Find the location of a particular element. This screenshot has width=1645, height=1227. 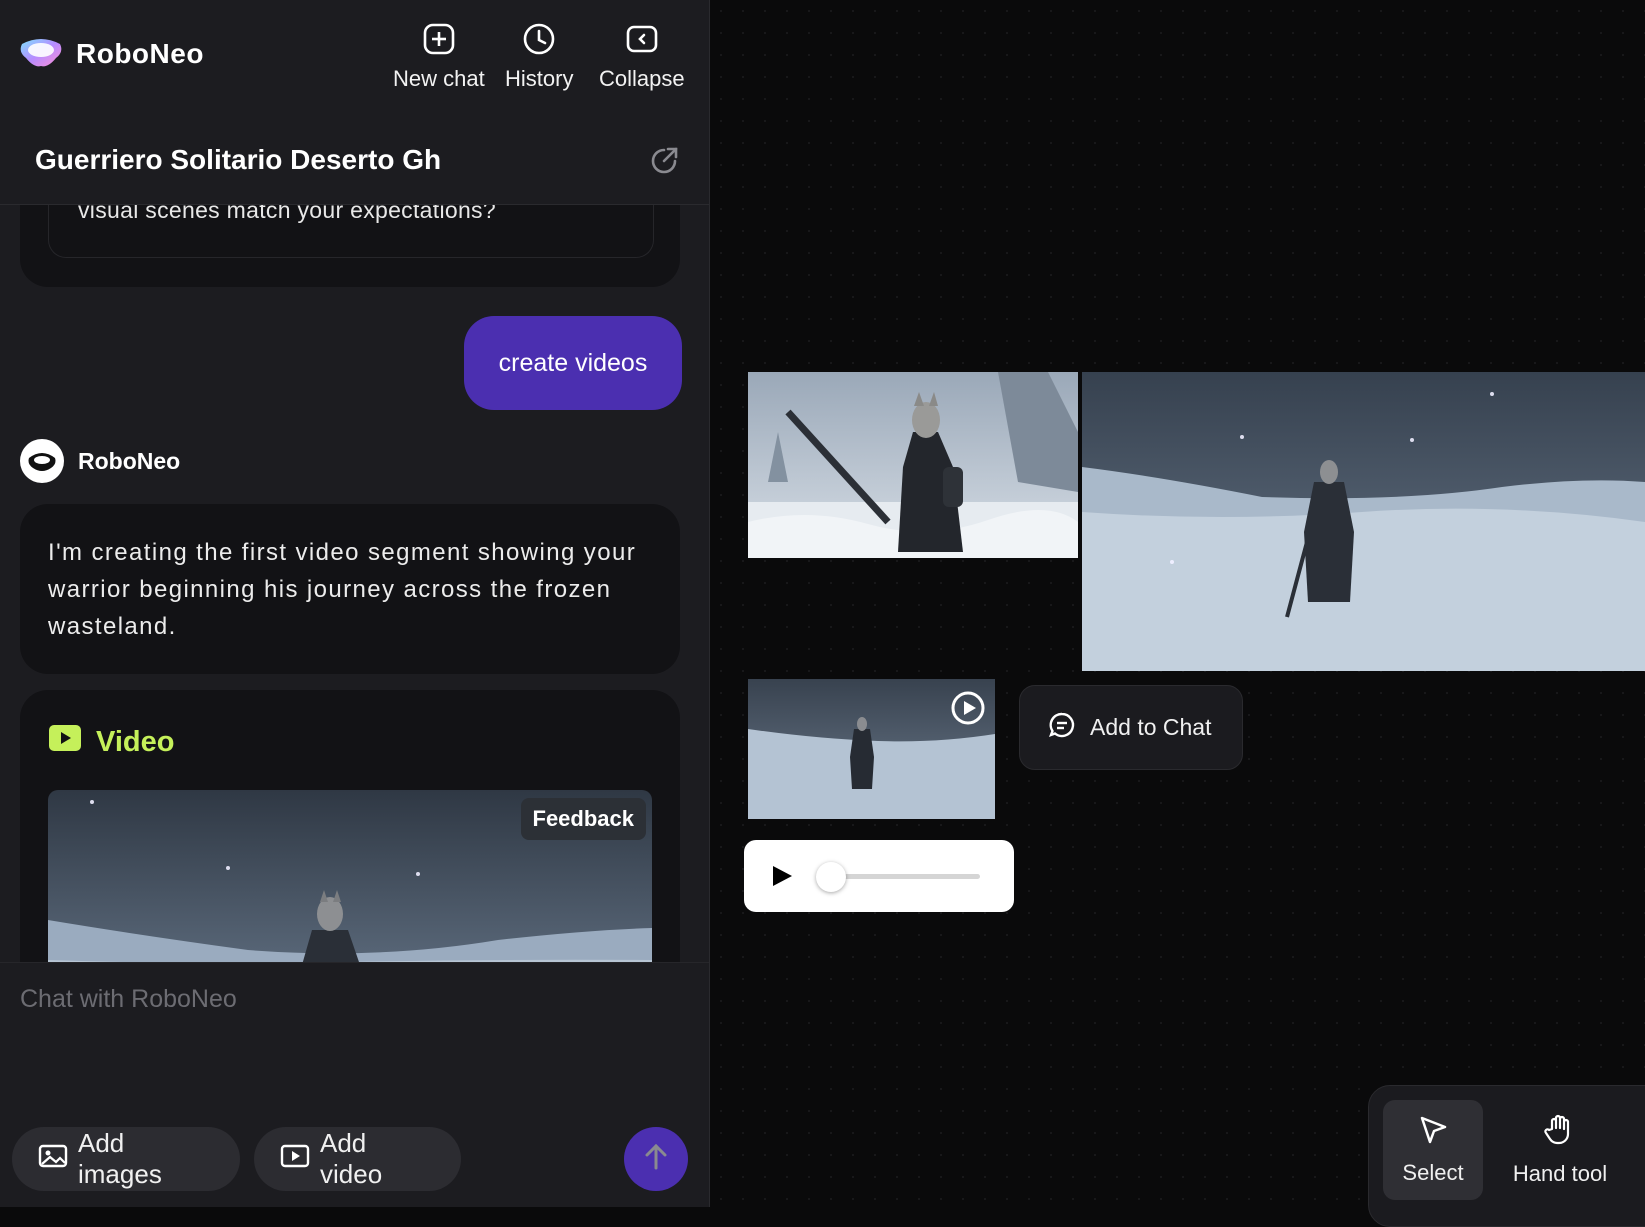

history-icon is located at coordinates (539, 42).